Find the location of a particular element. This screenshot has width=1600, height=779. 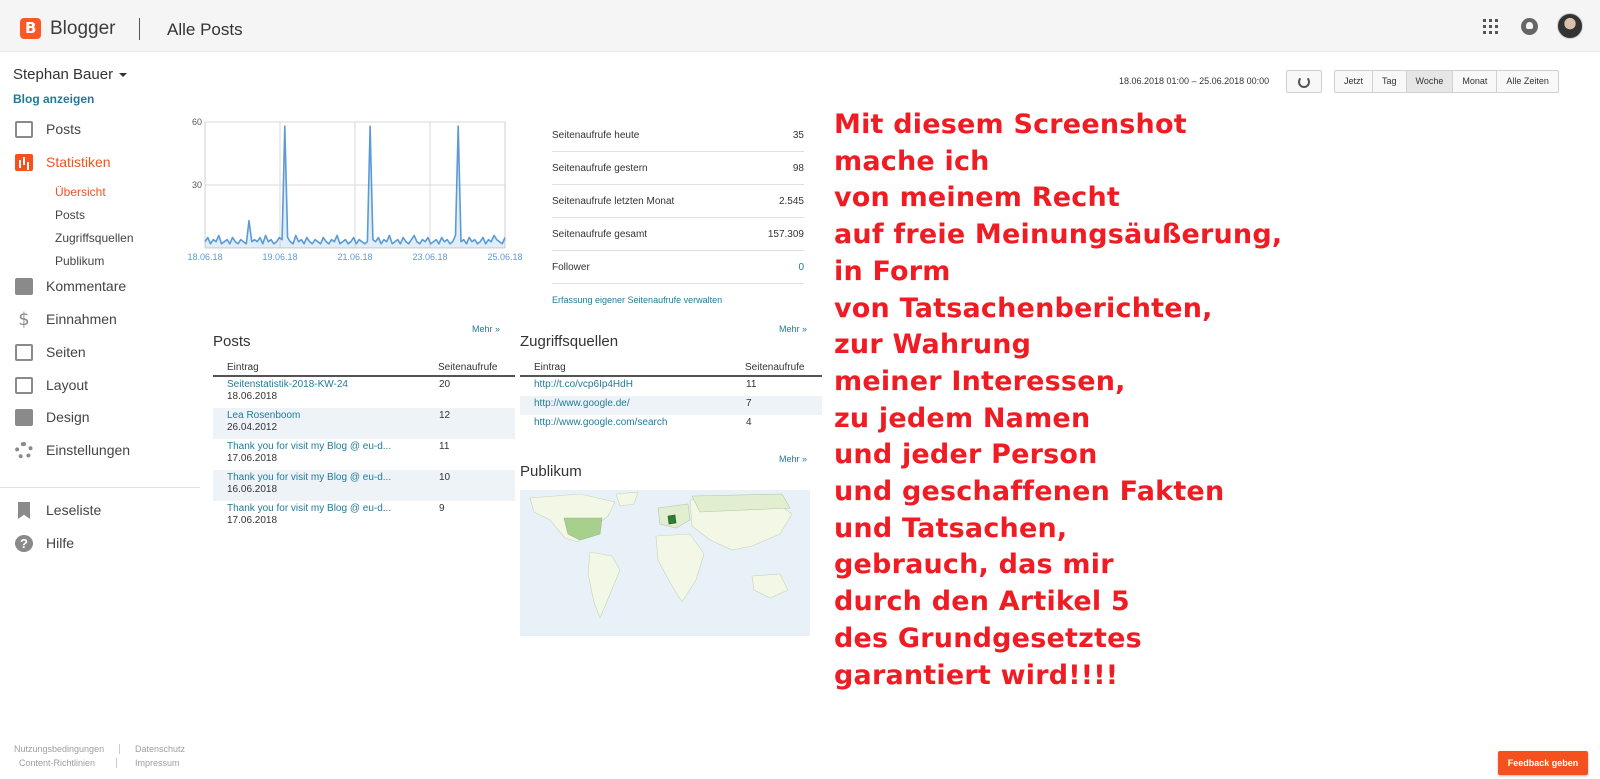

sidebar-item-hilfe: ? Hilfe is located at coordinates (100, 544).